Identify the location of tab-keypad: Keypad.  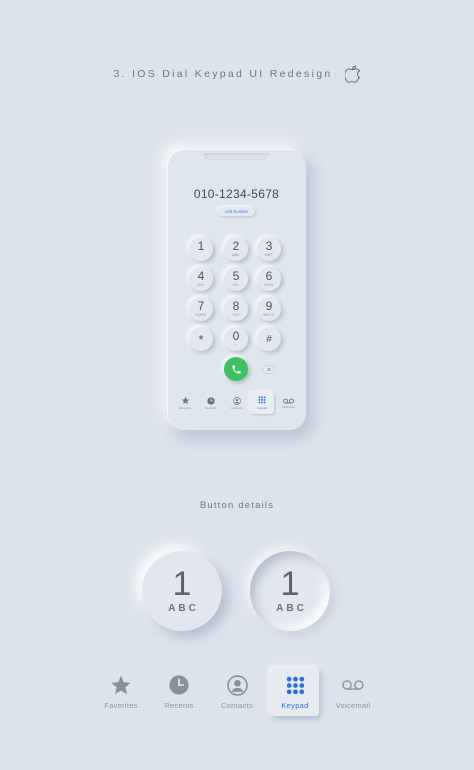
(295, 692).